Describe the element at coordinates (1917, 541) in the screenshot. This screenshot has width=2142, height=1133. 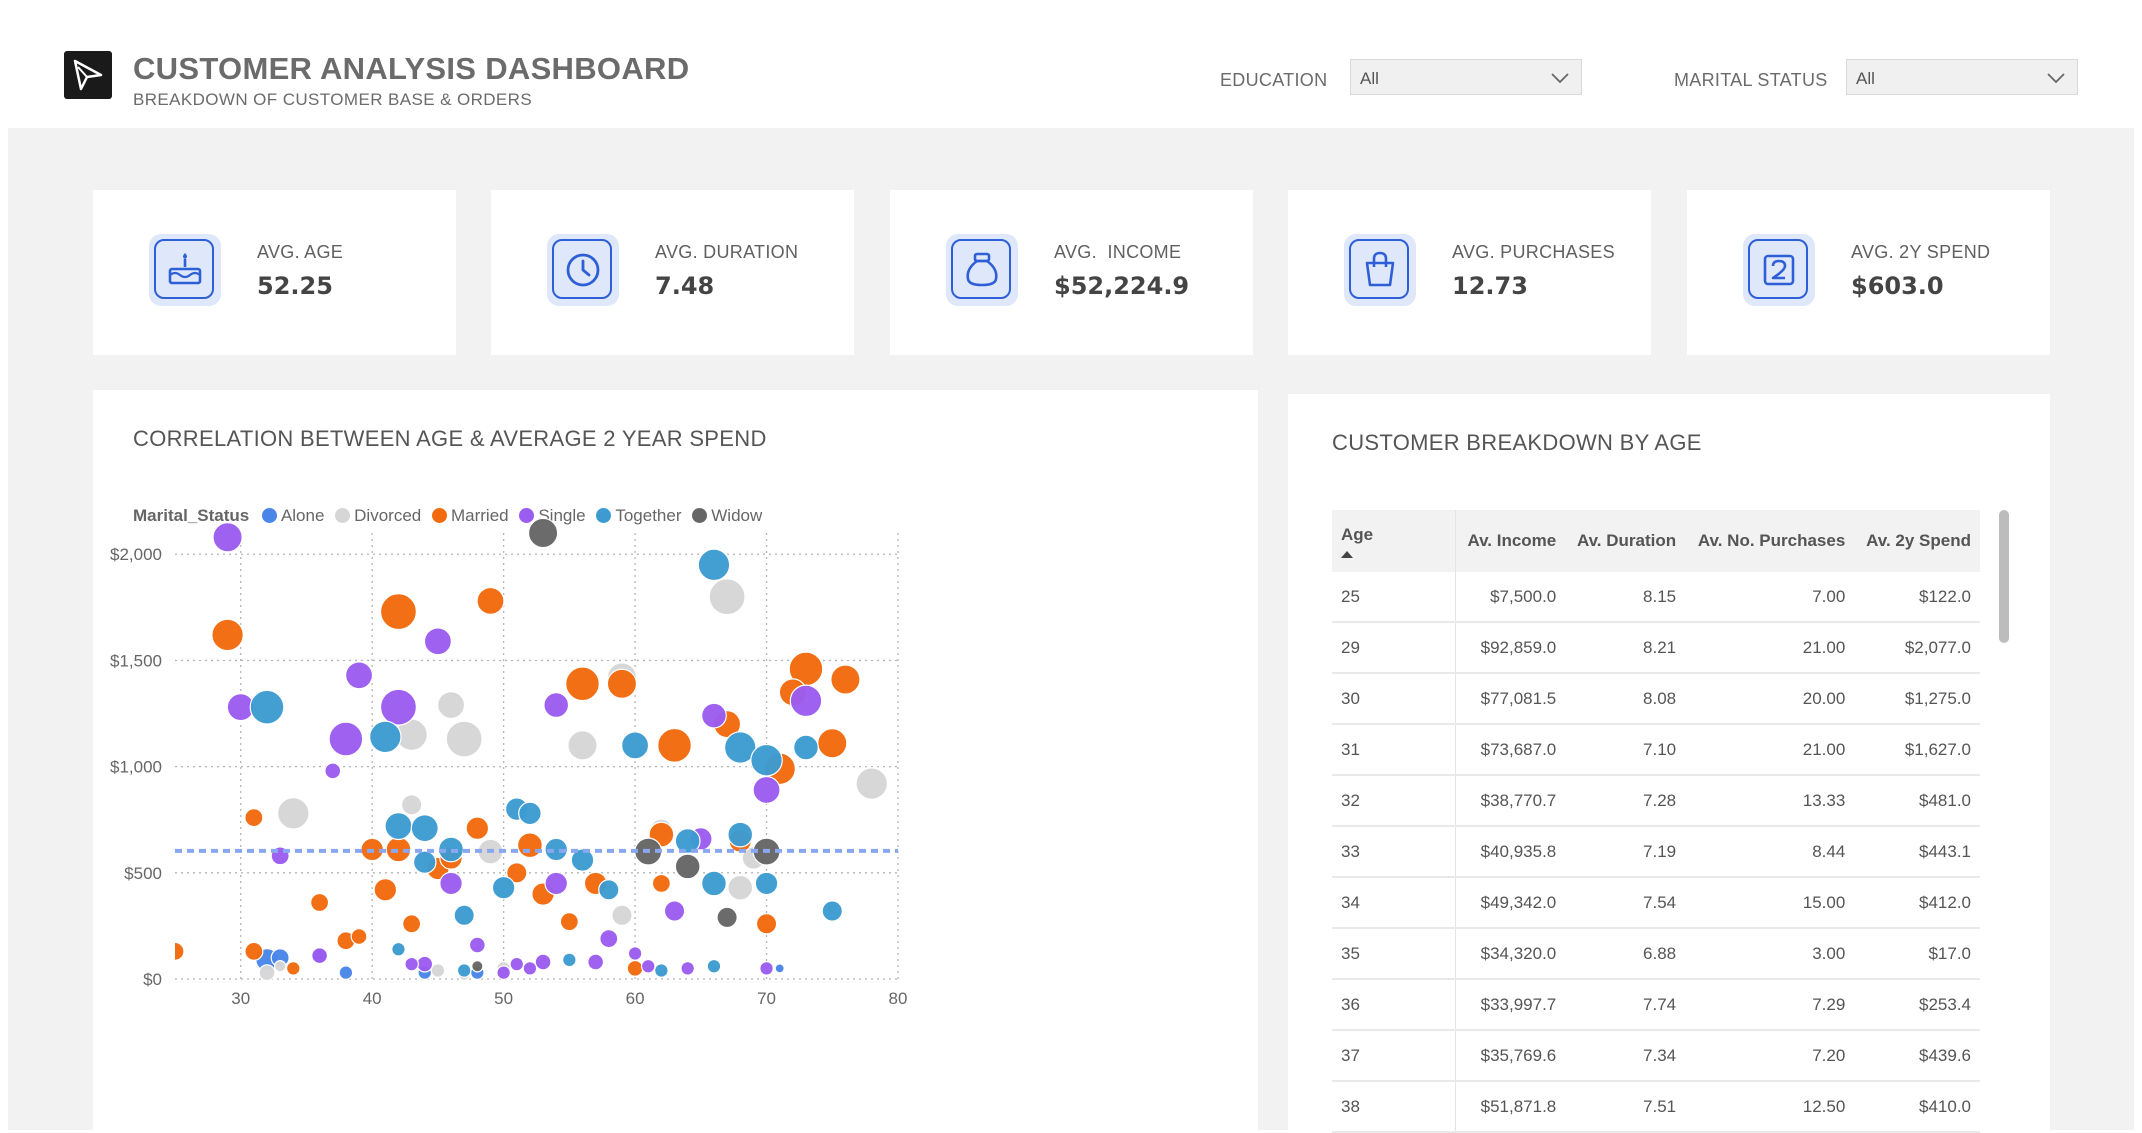
I see `column-header-spend: Av. 2y Spend` at that location.